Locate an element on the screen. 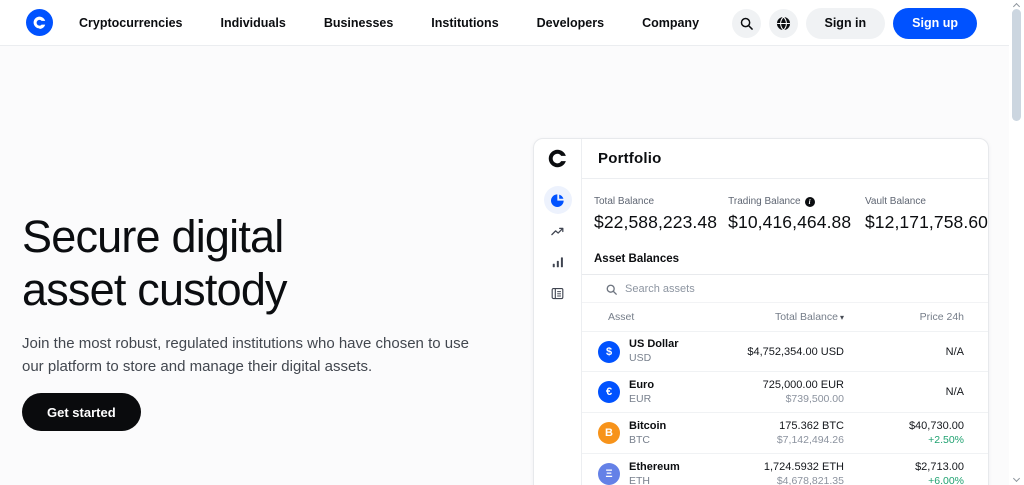 This screenshot has width=1024, height=485. trading-balance-label: Trading Balance i is located at coordinates (796, 201).